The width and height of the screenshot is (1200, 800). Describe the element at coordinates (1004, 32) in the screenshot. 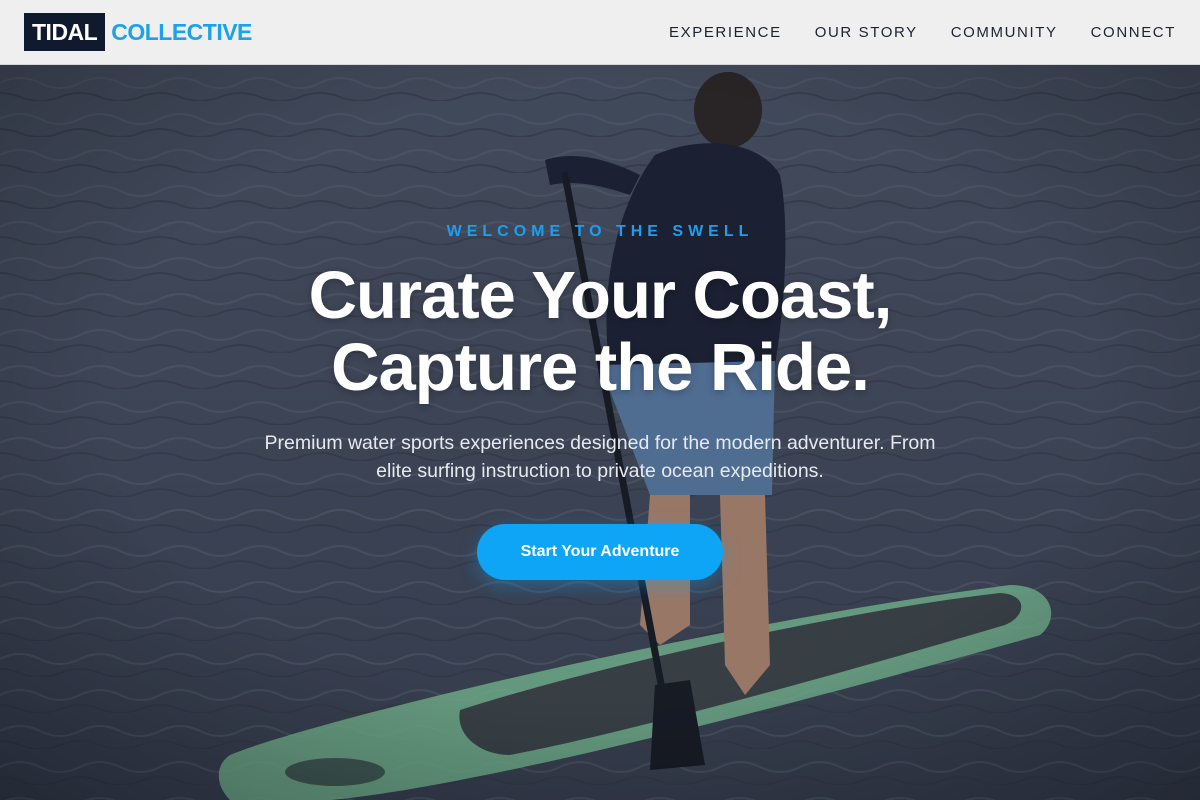

I see `nav-link-community: COMMUNITY` at that location.